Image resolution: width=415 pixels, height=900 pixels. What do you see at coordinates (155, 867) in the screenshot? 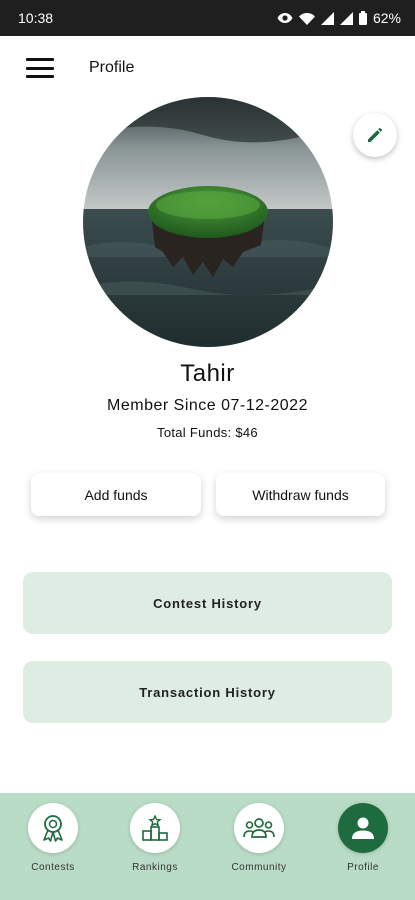
I see `nav-label-rankings: Rankings` at bounding box center [155, 867].